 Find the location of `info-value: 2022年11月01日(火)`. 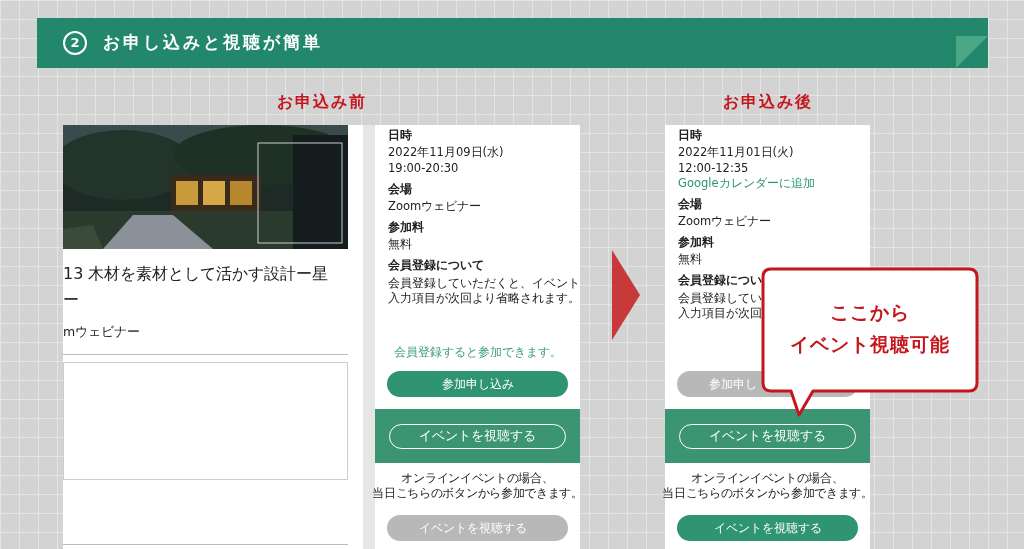

info-value: 2022年11月01日(火) is located at coordinates (736, 152).